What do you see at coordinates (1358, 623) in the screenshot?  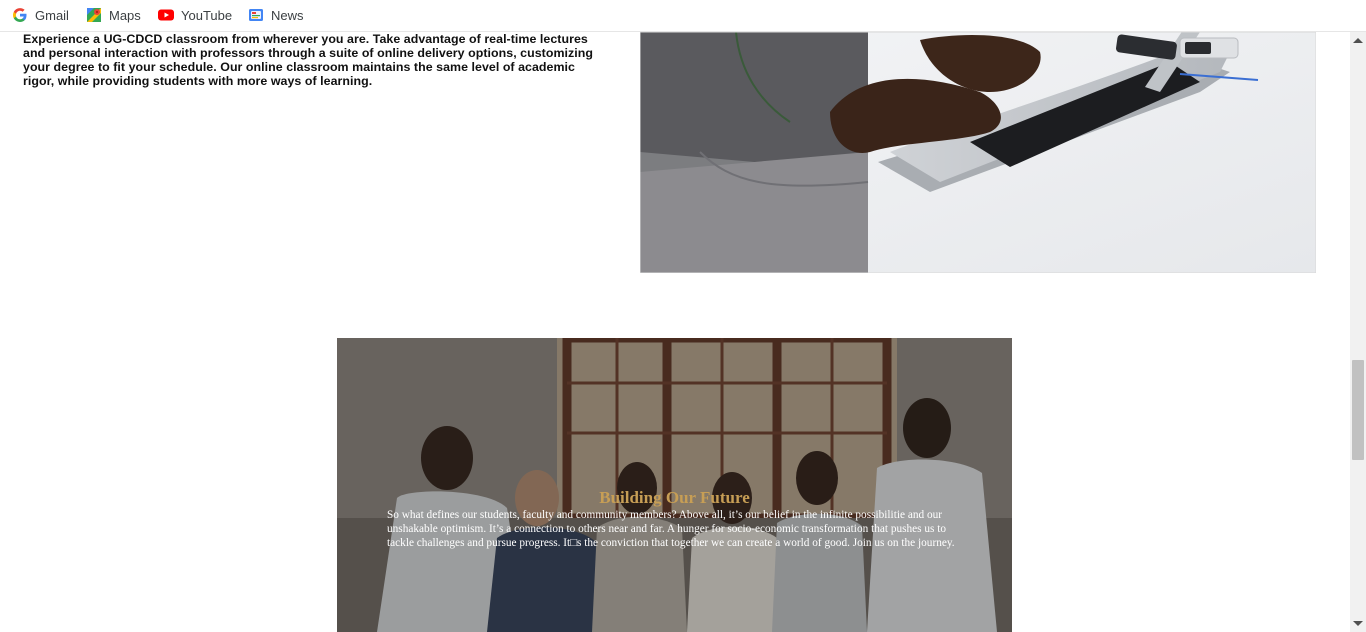 I see `scroll-down-arrow-icon` at bounding box center [1358, 623].